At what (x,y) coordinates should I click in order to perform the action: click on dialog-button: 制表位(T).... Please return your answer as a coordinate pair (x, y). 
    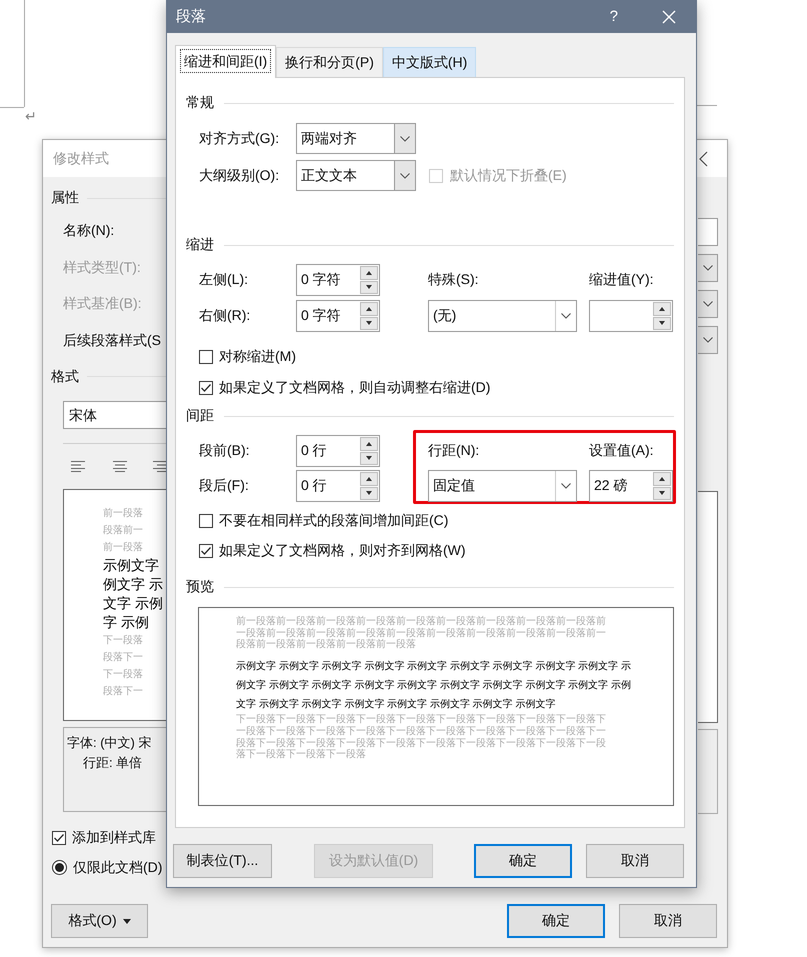
    Looking at the image, I should click on (222, 861).